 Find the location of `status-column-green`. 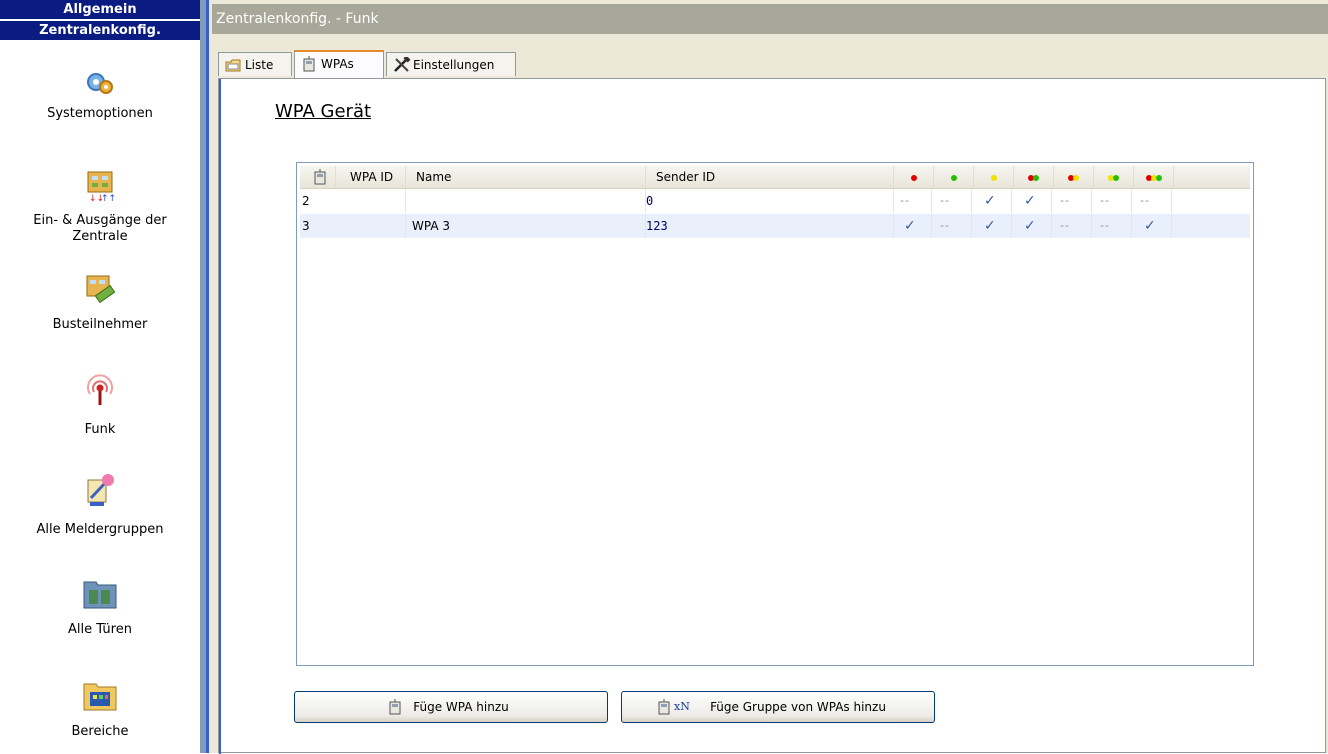

status-column-green is located at coordinates (954, 177).